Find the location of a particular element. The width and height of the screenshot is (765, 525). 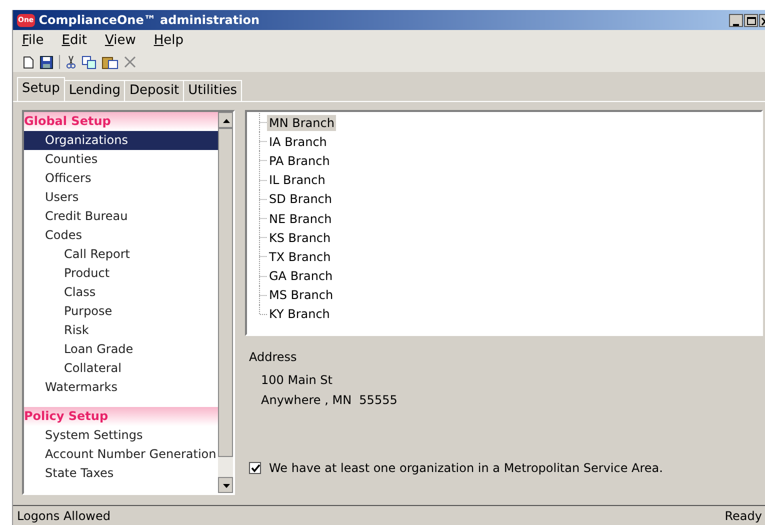

sidebar-item: Watermarks is located at coordinates (121, 387).